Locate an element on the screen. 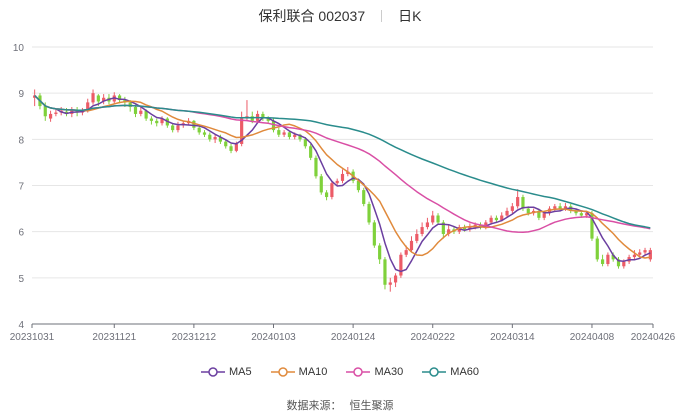 The image size is (680, 413). legend-label: MA10 is located at coordinates (313, 372).